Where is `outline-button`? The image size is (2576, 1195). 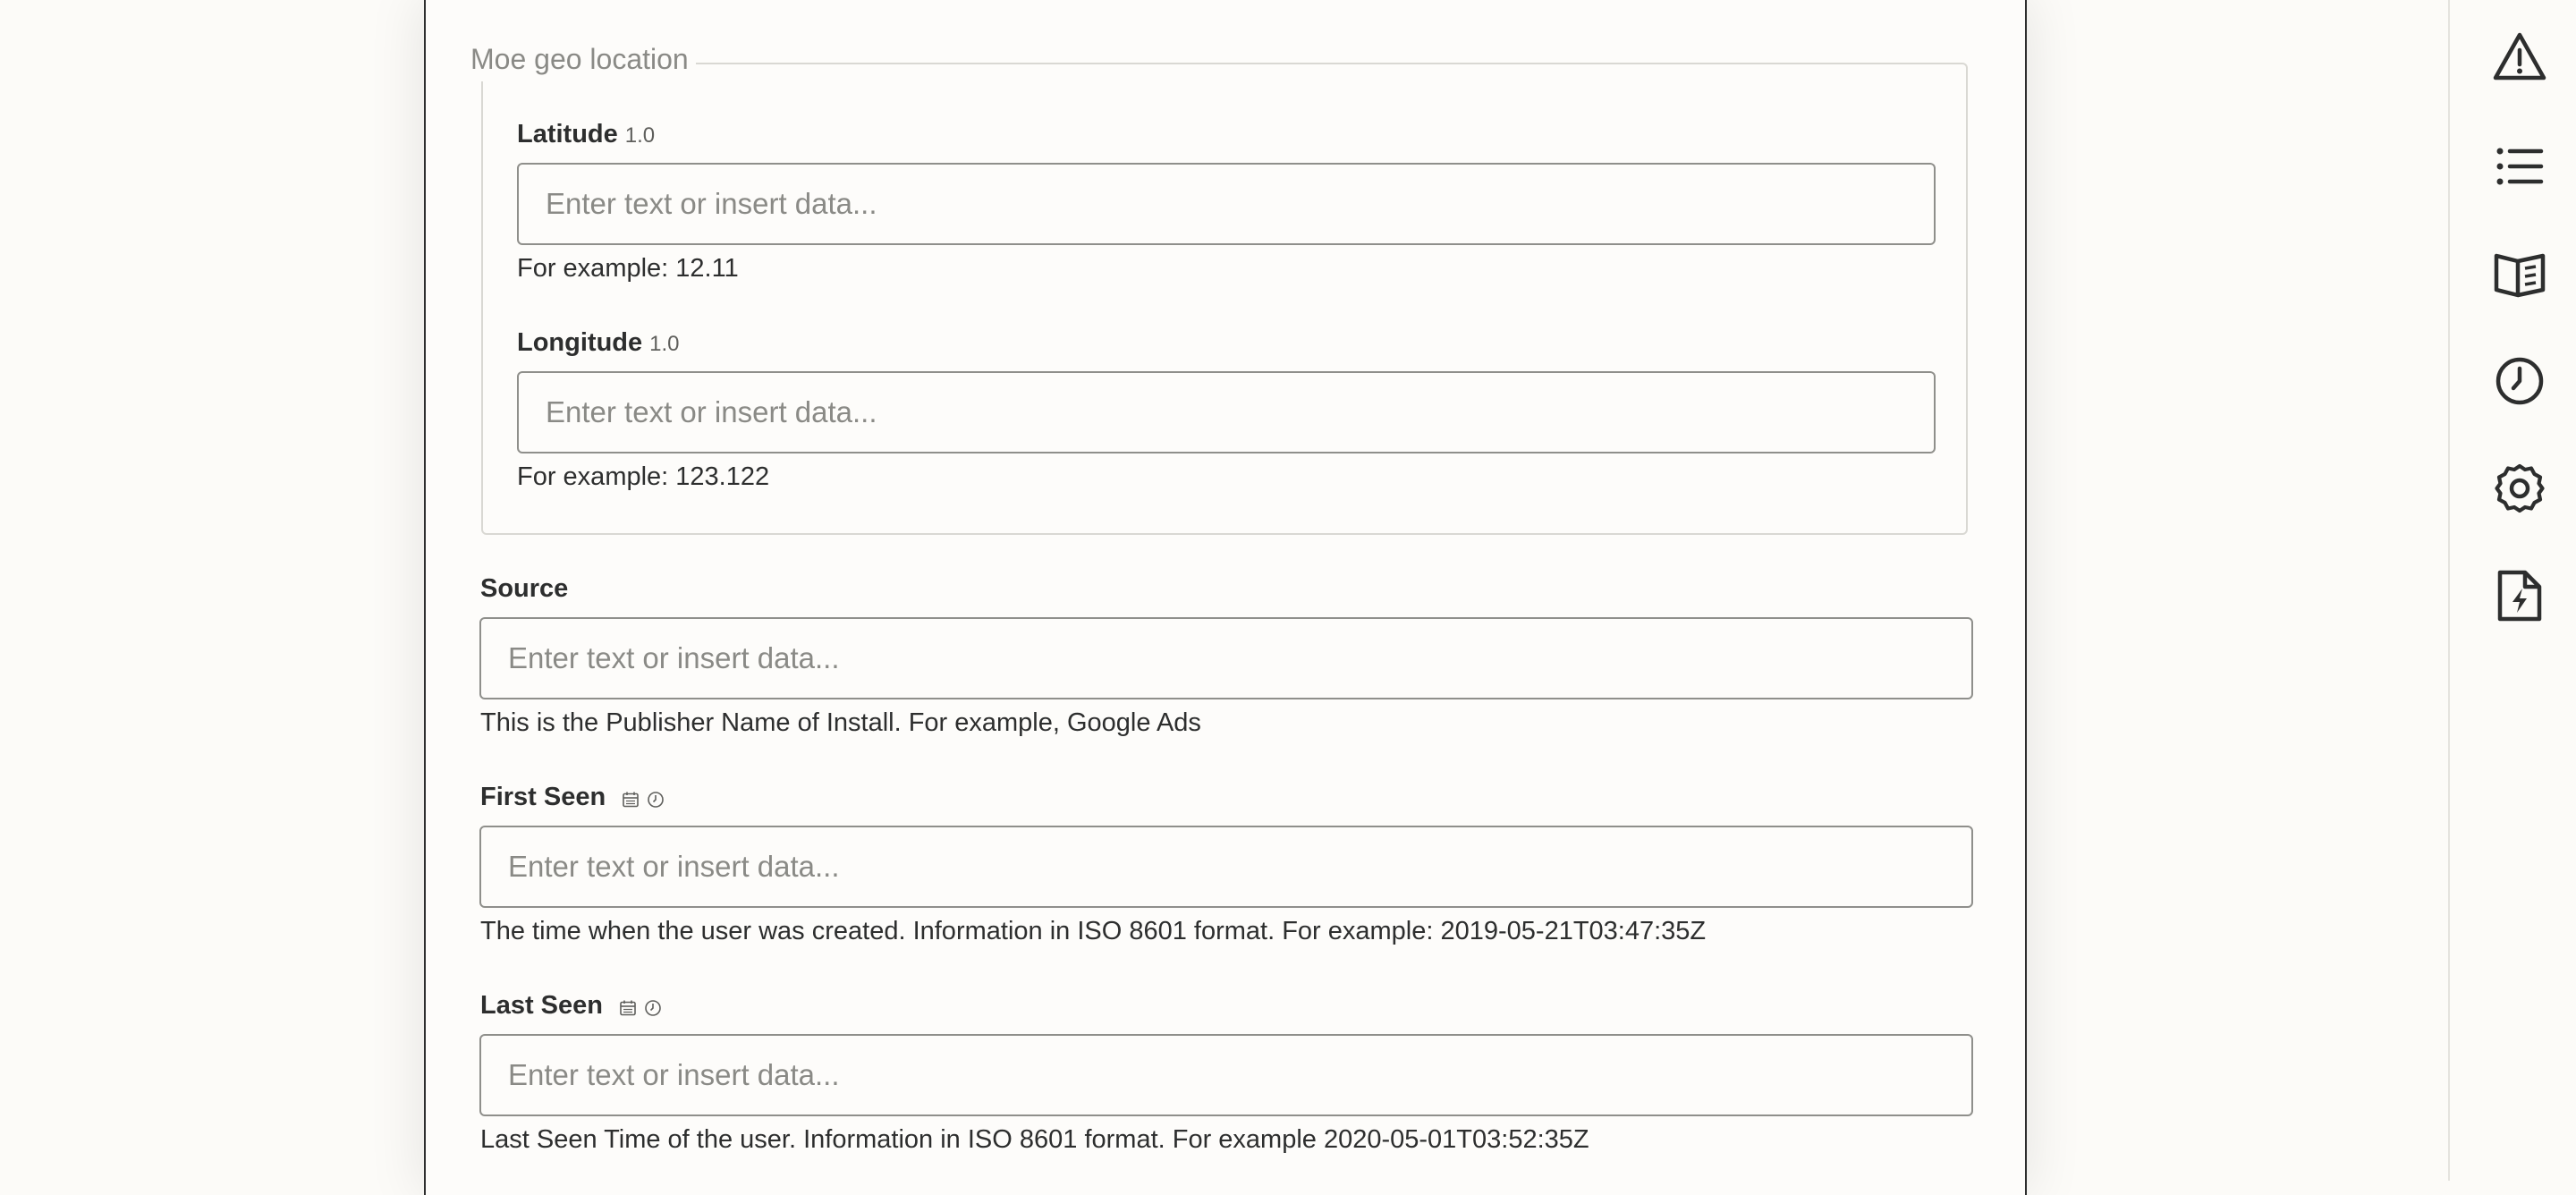
outline-button is located at coordinates (2519, 166).